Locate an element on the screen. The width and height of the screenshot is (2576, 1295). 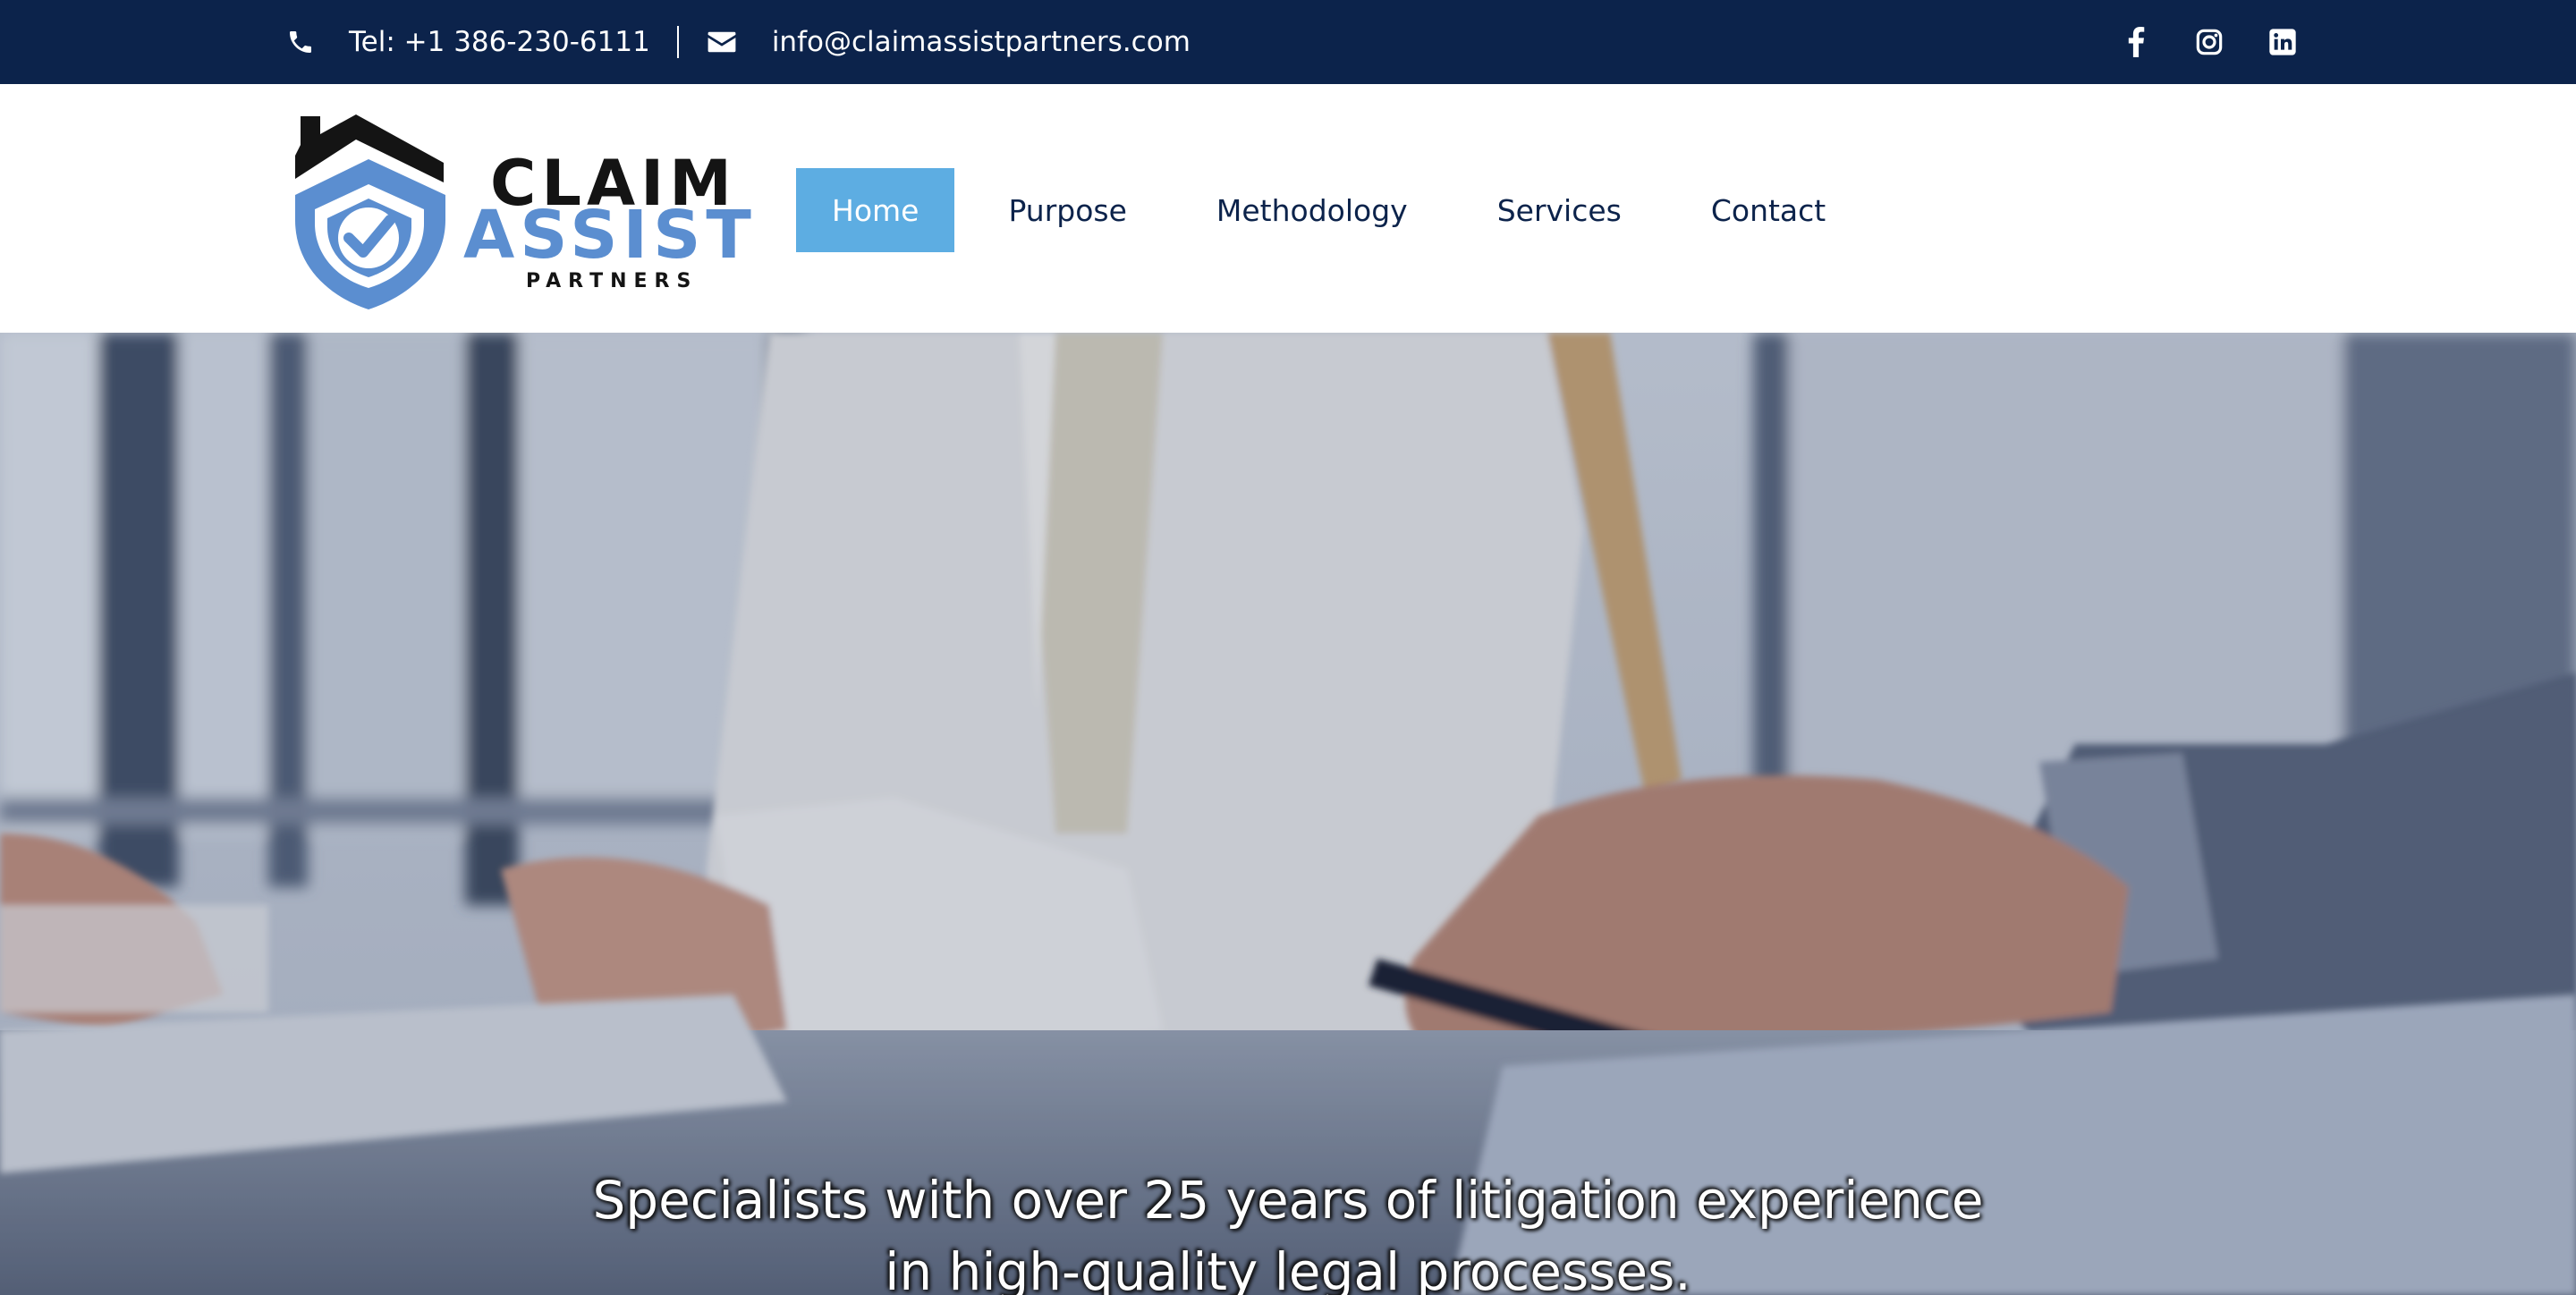
phone-link: Tel: +1 386-230-6111 is located at coordinates (499, 42).